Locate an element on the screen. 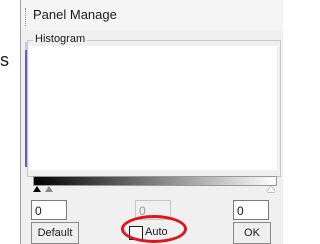  histogram-label: Histogram is located at coordinates (60, 39).